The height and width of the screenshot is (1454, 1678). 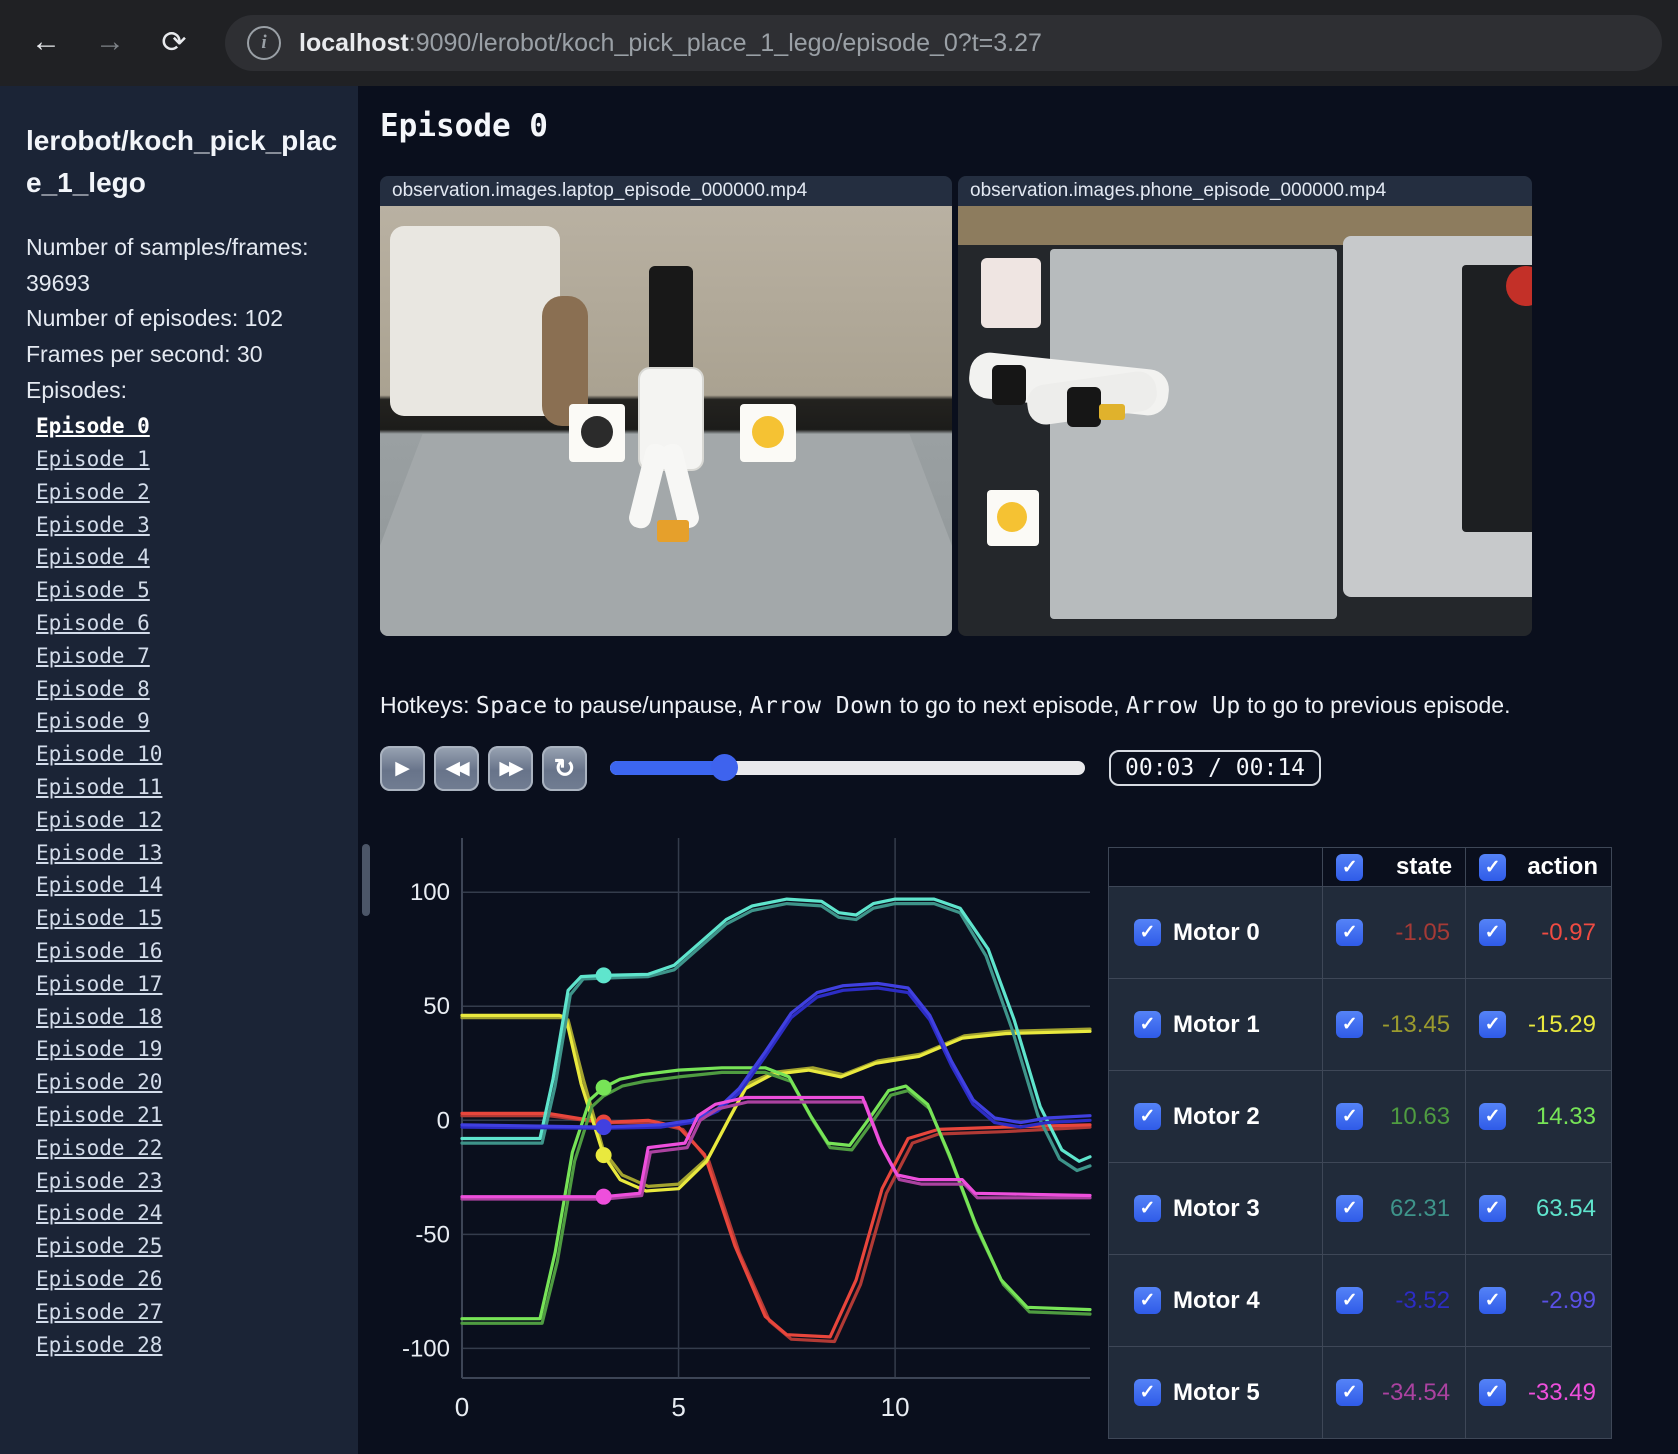 I want to click on current-time-dot-motor-4-action, so click(x=603, y=1127).